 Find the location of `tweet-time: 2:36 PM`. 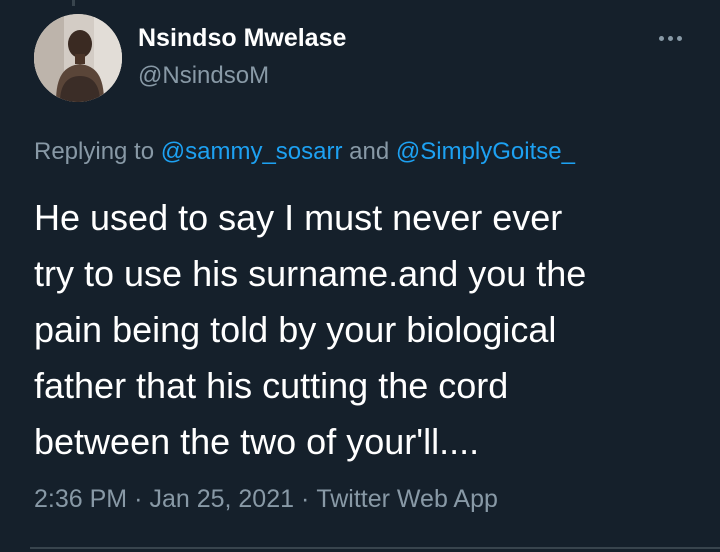

tweet-time: 2:36 PM is located at coordinates (80, 499).